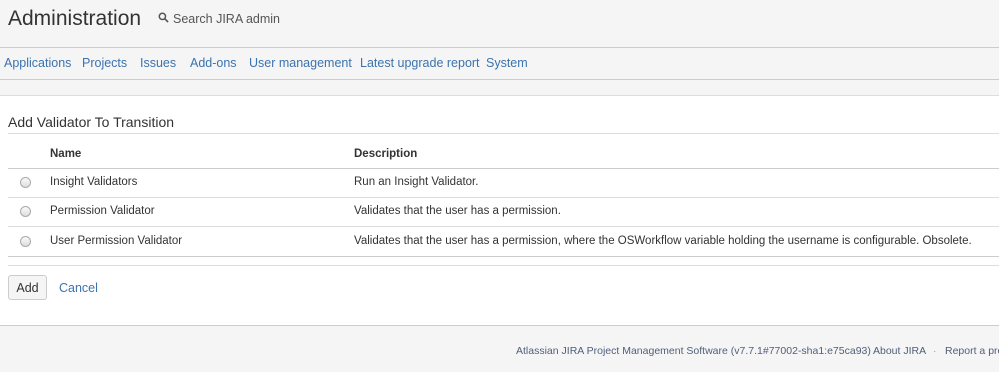  What do you see at coordinates (386, 154) in the screenshot?
I see `column-header-description: Description` at bounding box center [386, 154].